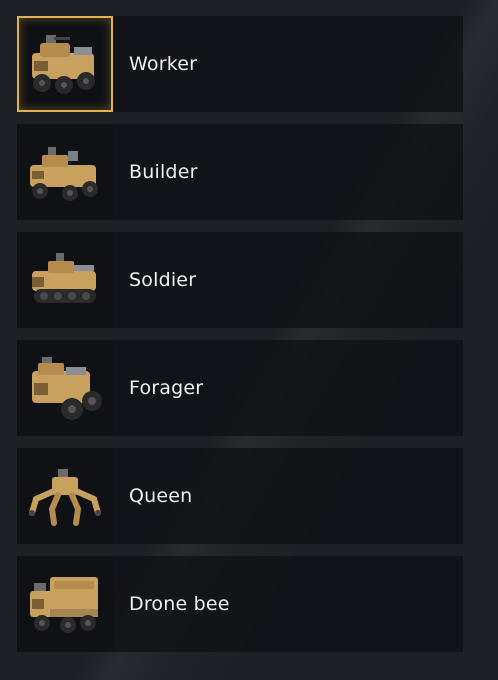 Image resolution: width=498 pixels, height=680 pixels. Describe the element at coordinates (240, 64) in the screenshot. I see `unit-card-worker: Worker` at that location.